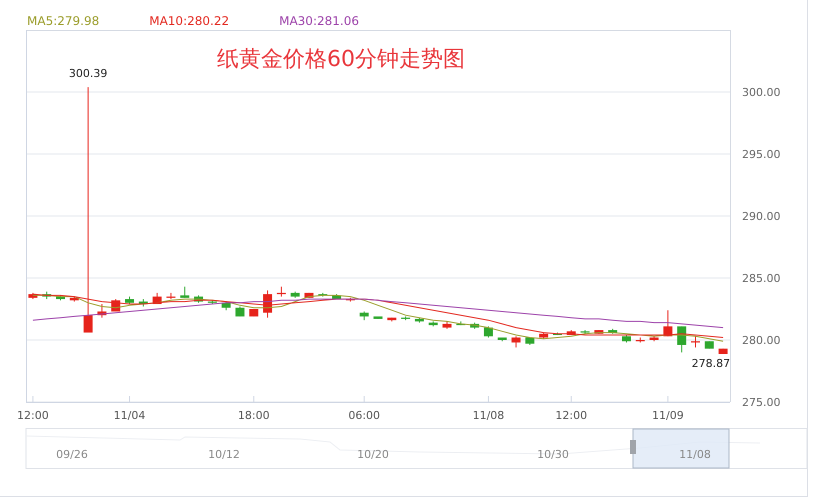 The height and width of the screenshot is (500, 819). What do you see at coordinates (761, 278) in the screenshot?
I see `axis-label: 285.00` at bounding box center [761, 278].